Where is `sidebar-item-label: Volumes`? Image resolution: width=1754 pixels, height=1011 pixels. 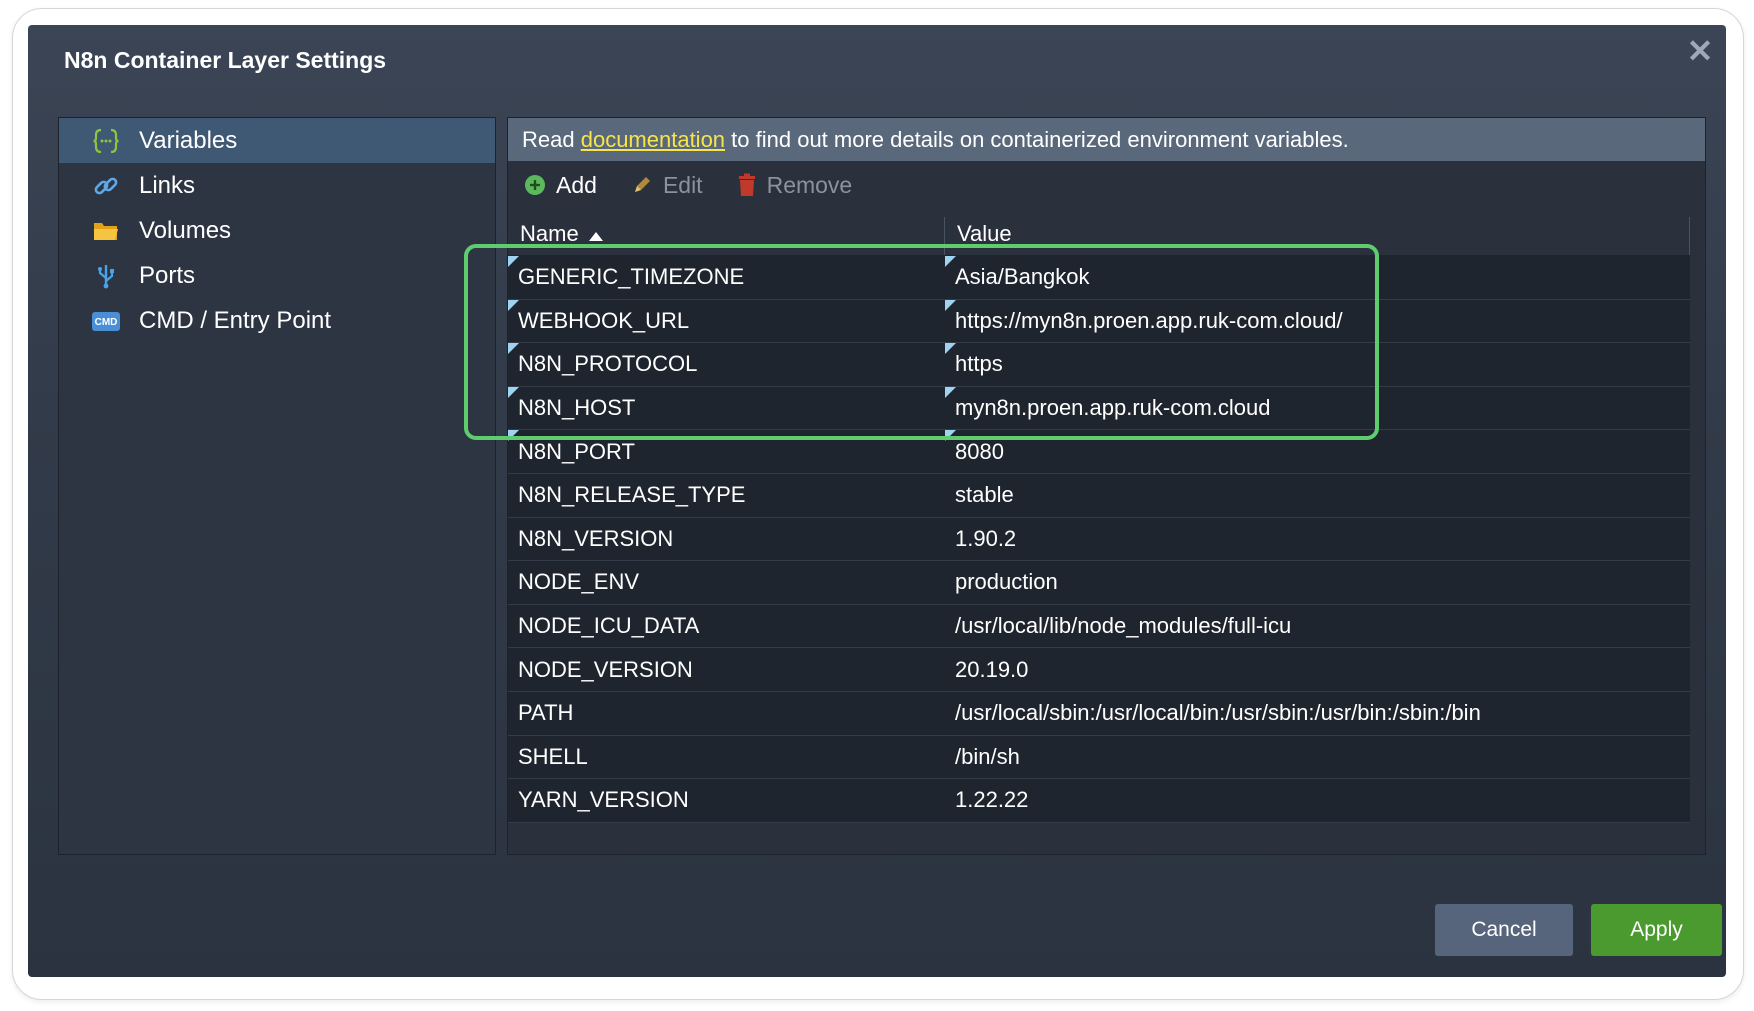
sidebar-item-label: Volumes is located at coordinates (185, 230).